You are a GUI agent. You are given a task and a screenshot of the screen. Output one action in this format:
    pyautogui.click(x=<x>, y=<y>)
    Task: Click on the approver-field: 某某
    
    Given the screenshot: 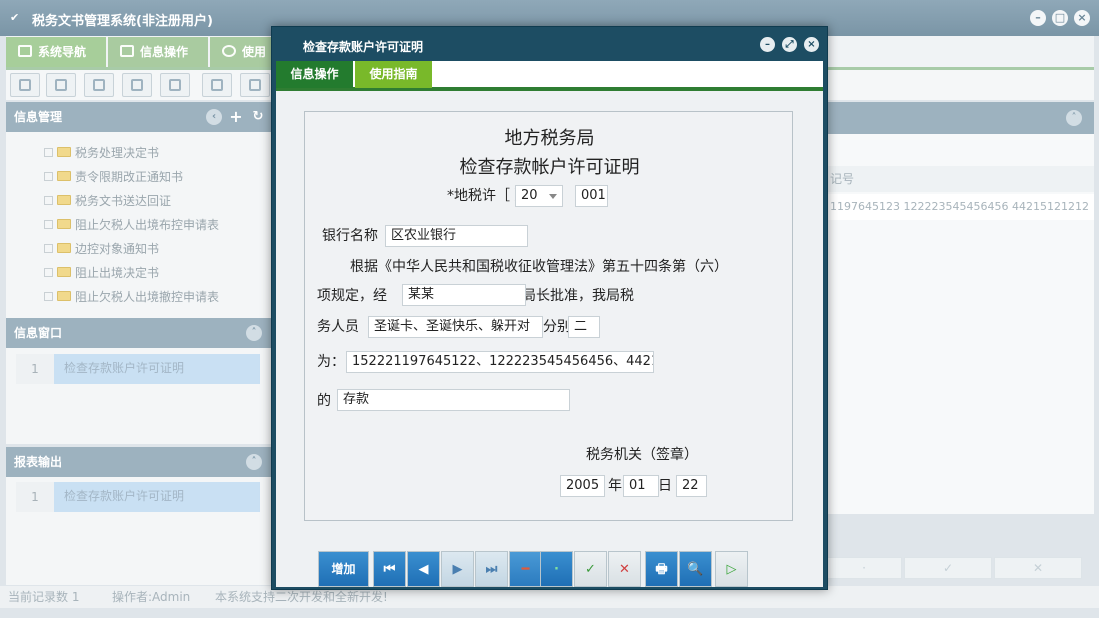 What is the action you would take?
    pyautogui.click(x=464, y=295)
    